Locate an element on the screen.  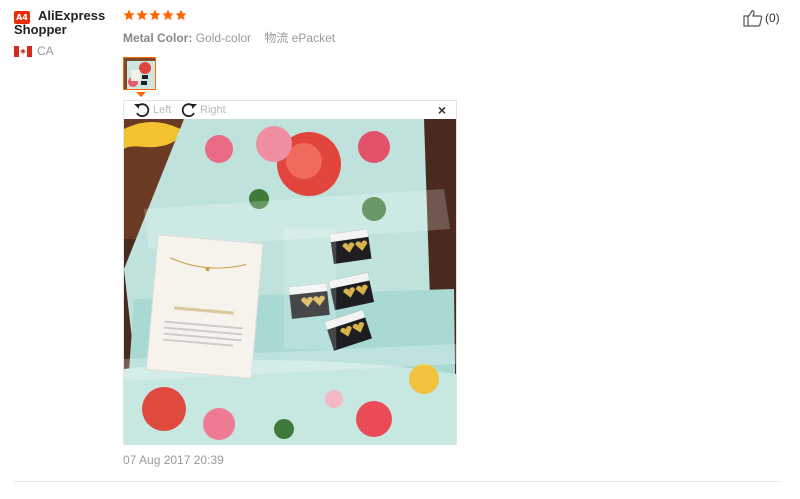
review-meta: Metal Color: Gold-color 物流 ePacket is located at coordinates (293, 37).